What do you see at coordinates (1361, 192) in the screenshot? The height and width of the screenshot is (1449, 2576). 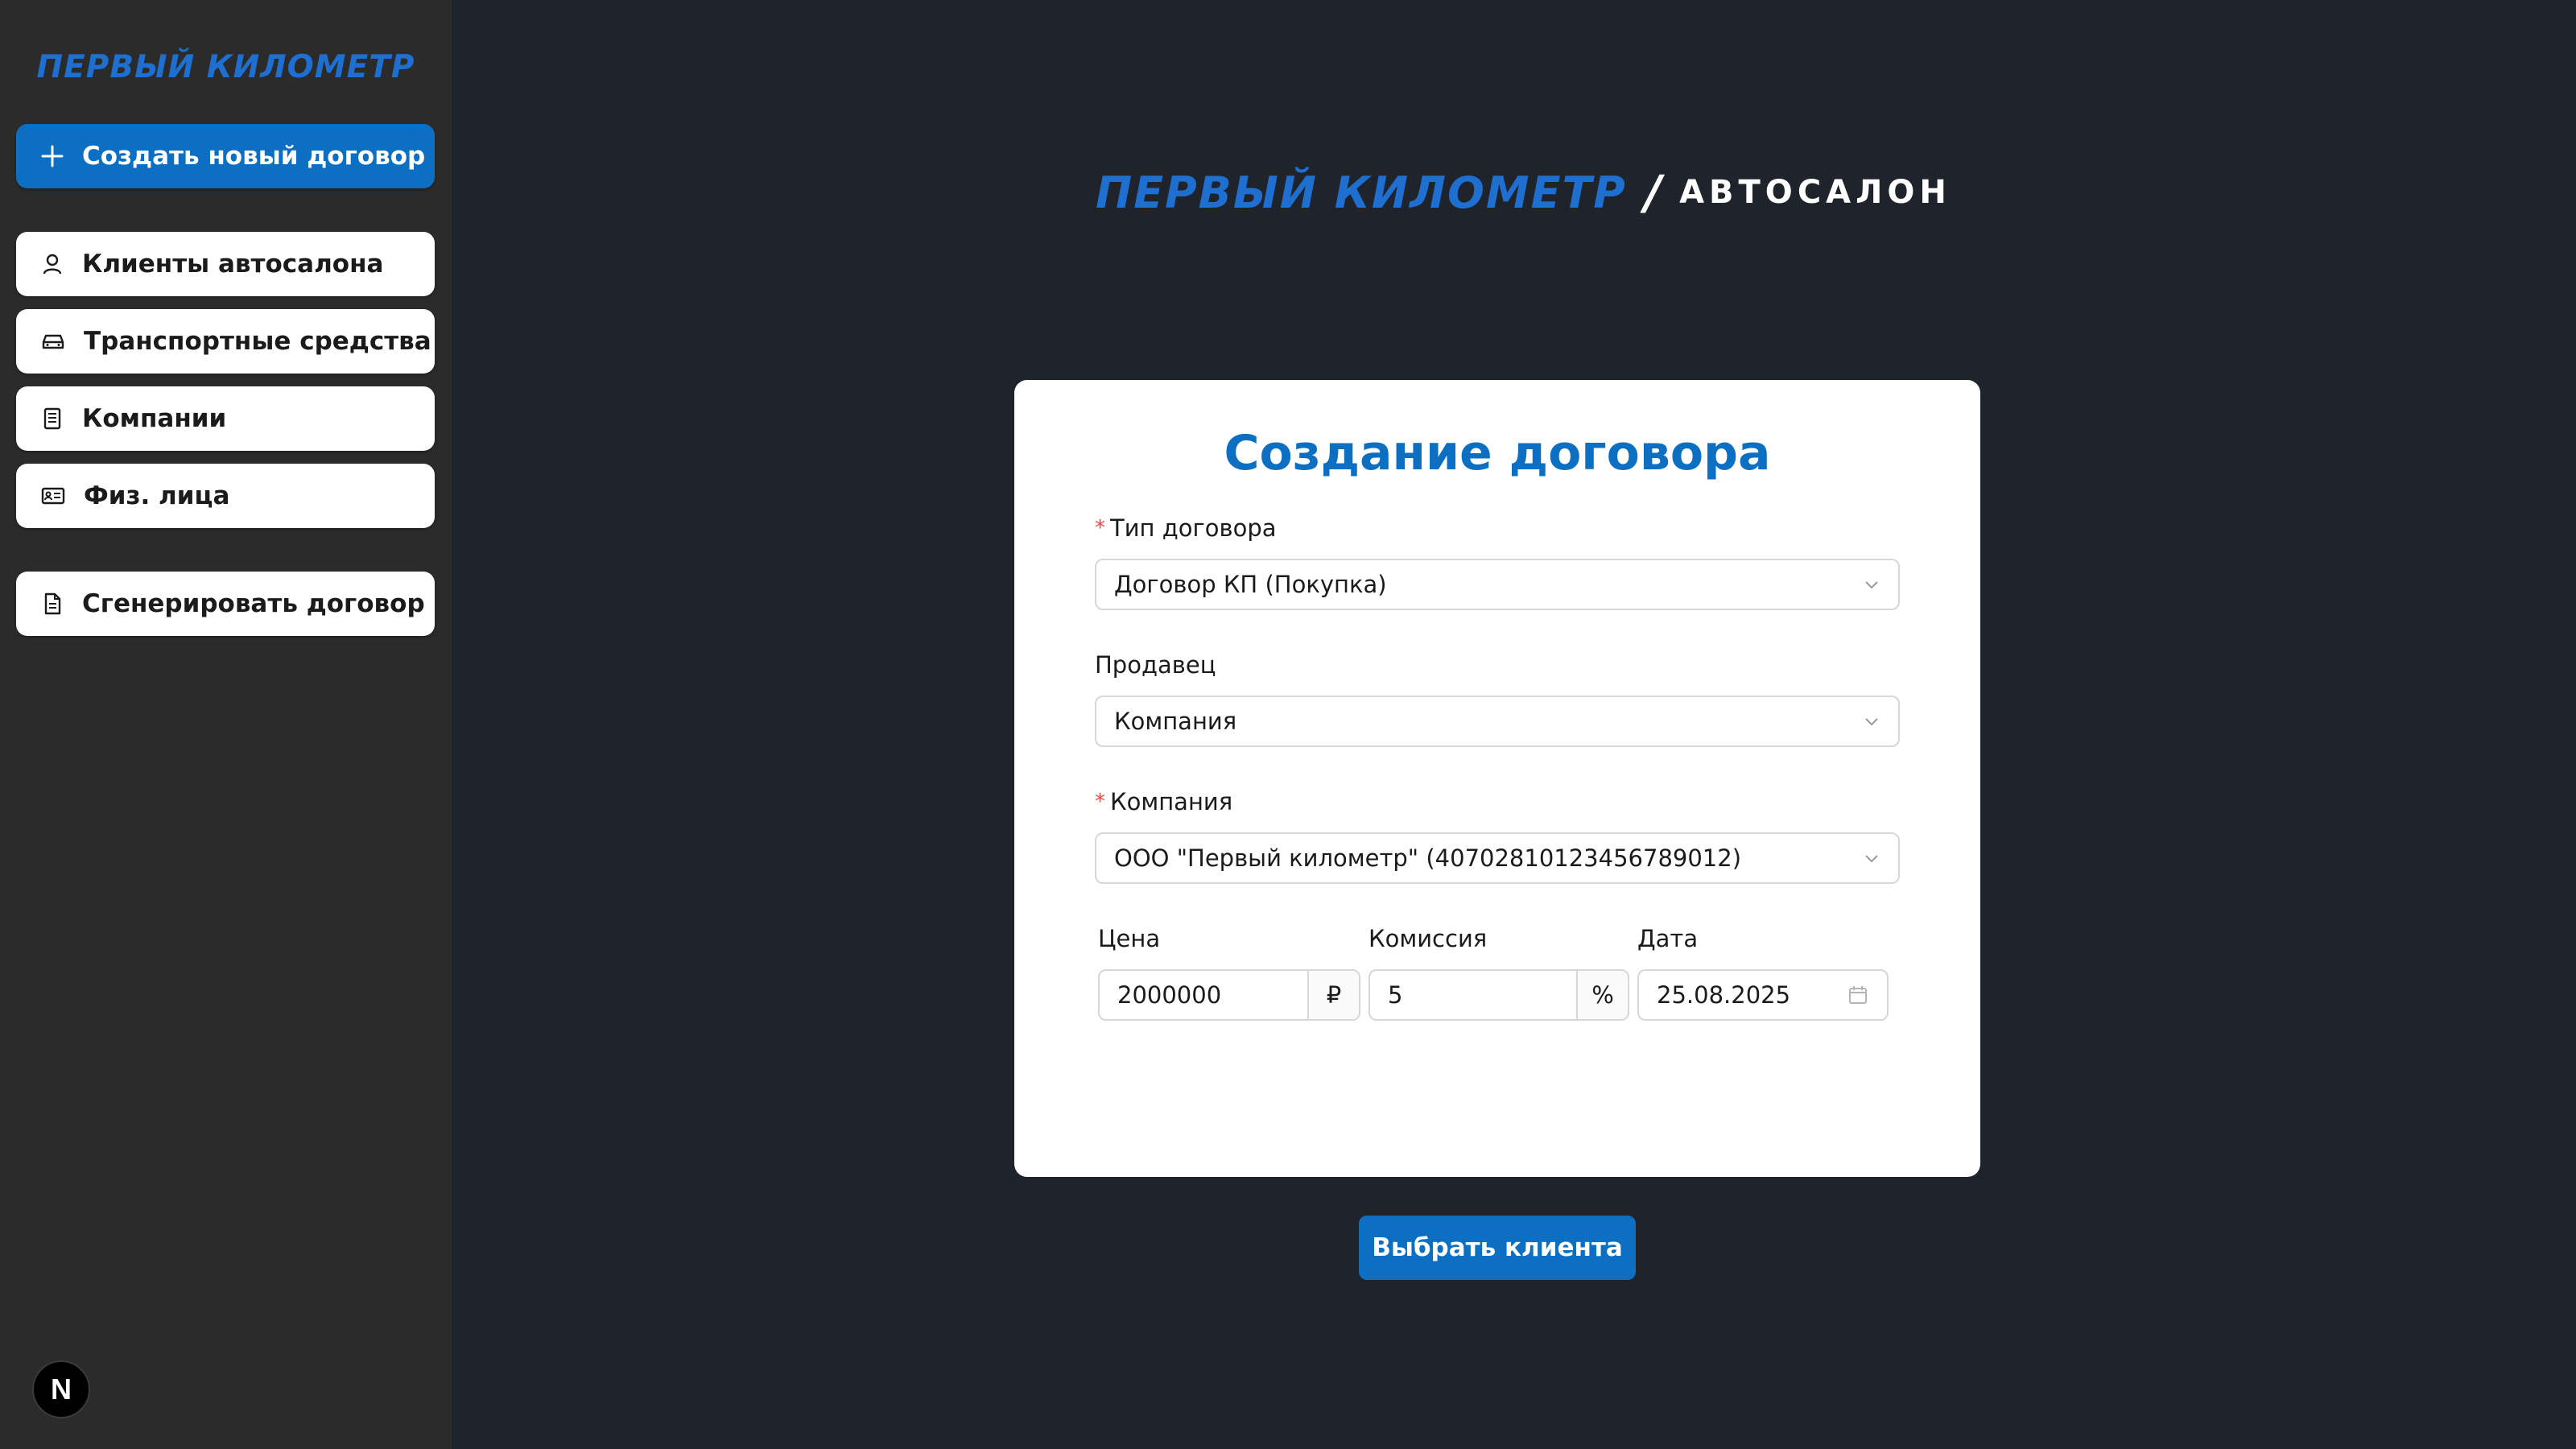 I see `brand-main-text: ПЕРВЫЙ КИЛОМЕТР` at bounding box center [1361, 192].